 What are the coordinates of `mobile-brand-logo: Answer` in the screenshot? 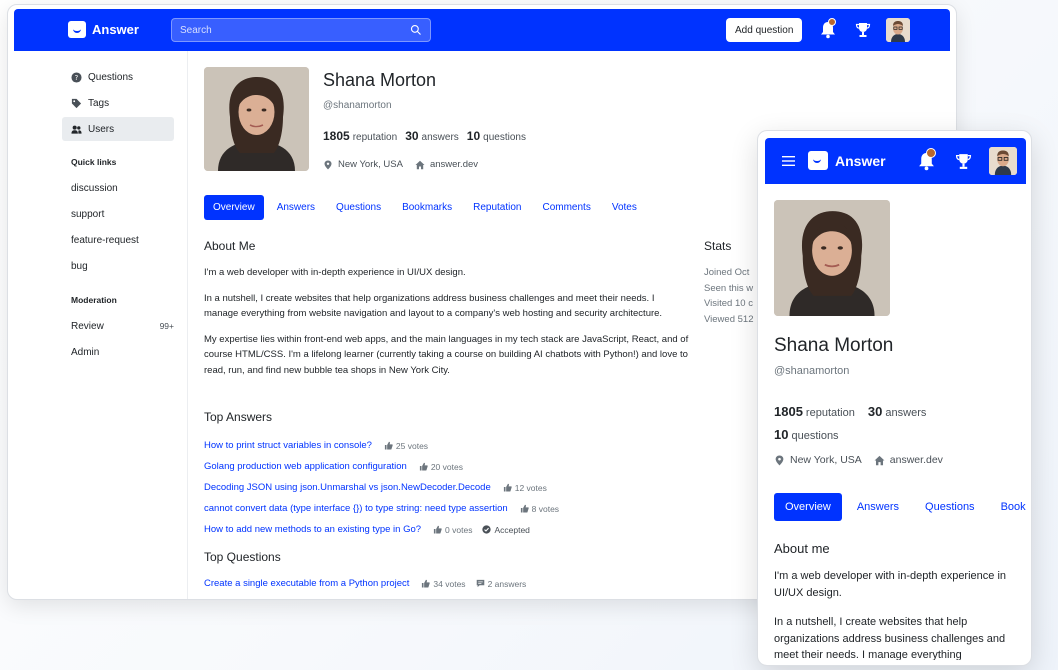 It's located at (847, 160).